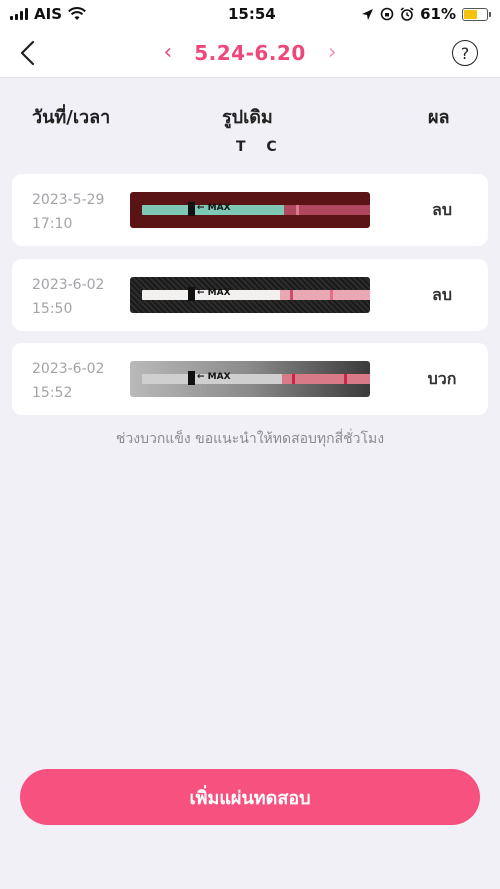  I want to click on test-row: 2023-6-02 15:52 ← MAX บวก, so click(250, 379).